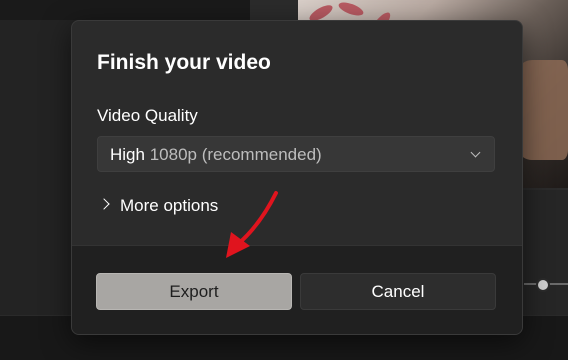  Describe the element at coordinates (398, 291) in the screenshot. I see `cancel-button: Cancel` at that location.